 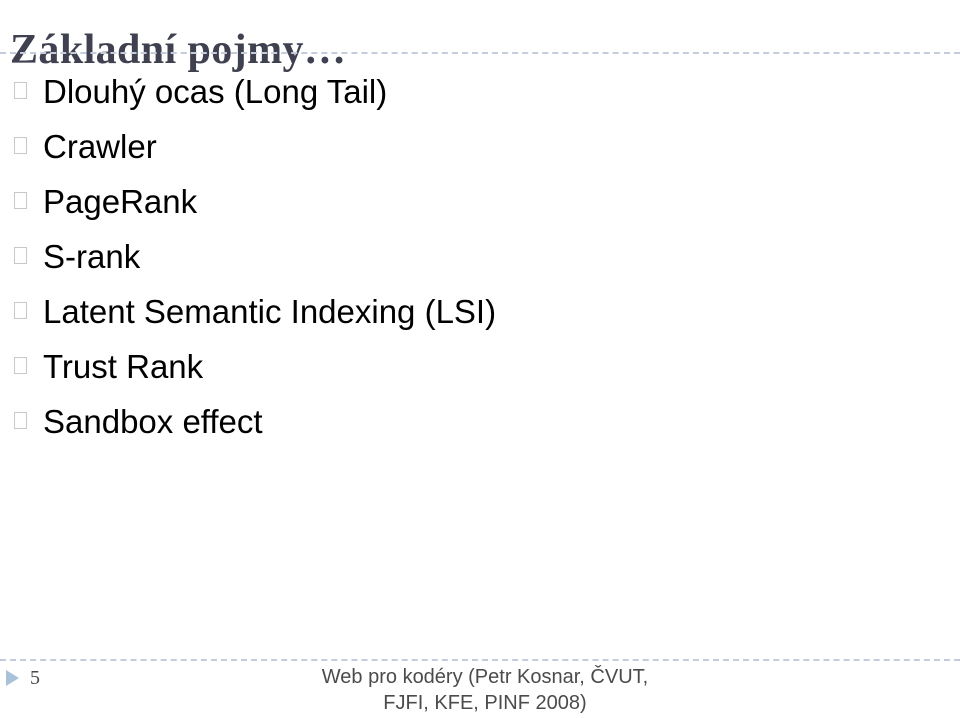 I want to click on list-item: PageRank, so click(x=450, y=205).